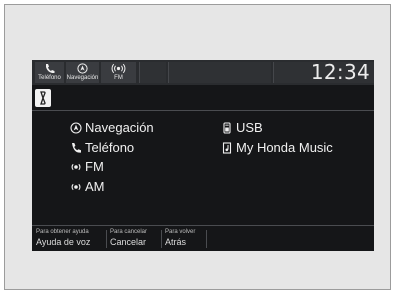 This screenshot has height=296, width=397. What do you see at coordinates (110, 147) in the screenshot?
I see `menu-item-label: Teléfono` at bounding box center [110, 147].